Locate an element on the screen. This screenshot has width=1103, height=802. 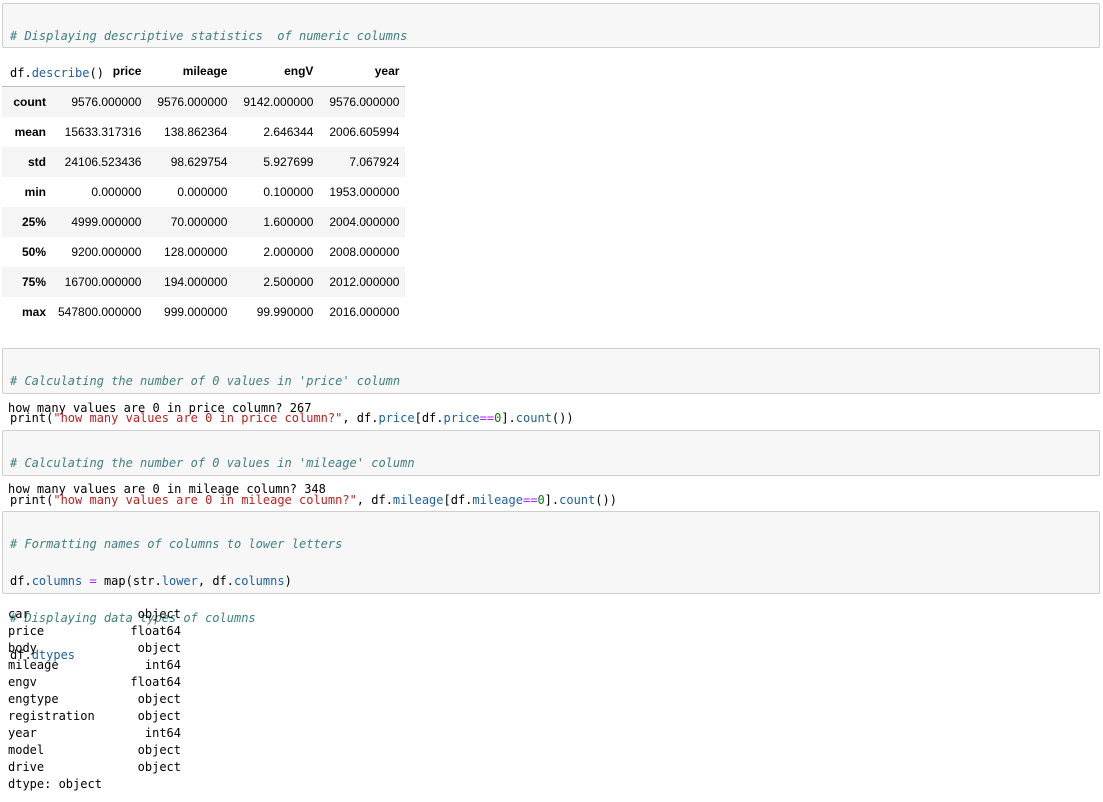
dtype-footer: dtype: object is located at coordinates (94, 784).